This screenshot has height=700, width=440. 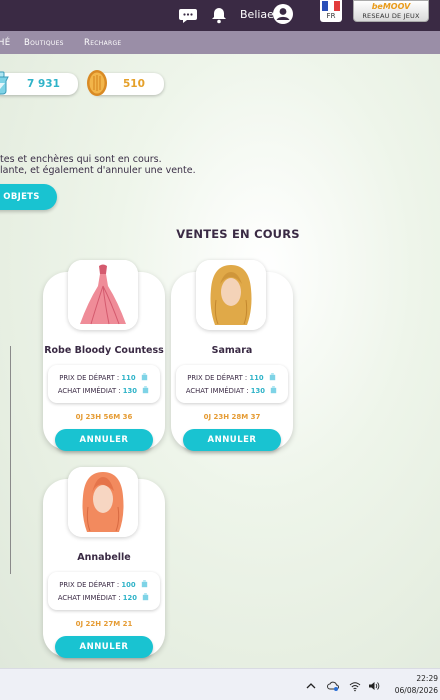 What do you see at coordinates (104, 624) in the screenshot?
I see `sale-timer: 0J 22H 27M 21` at bounding box center [104, 624].